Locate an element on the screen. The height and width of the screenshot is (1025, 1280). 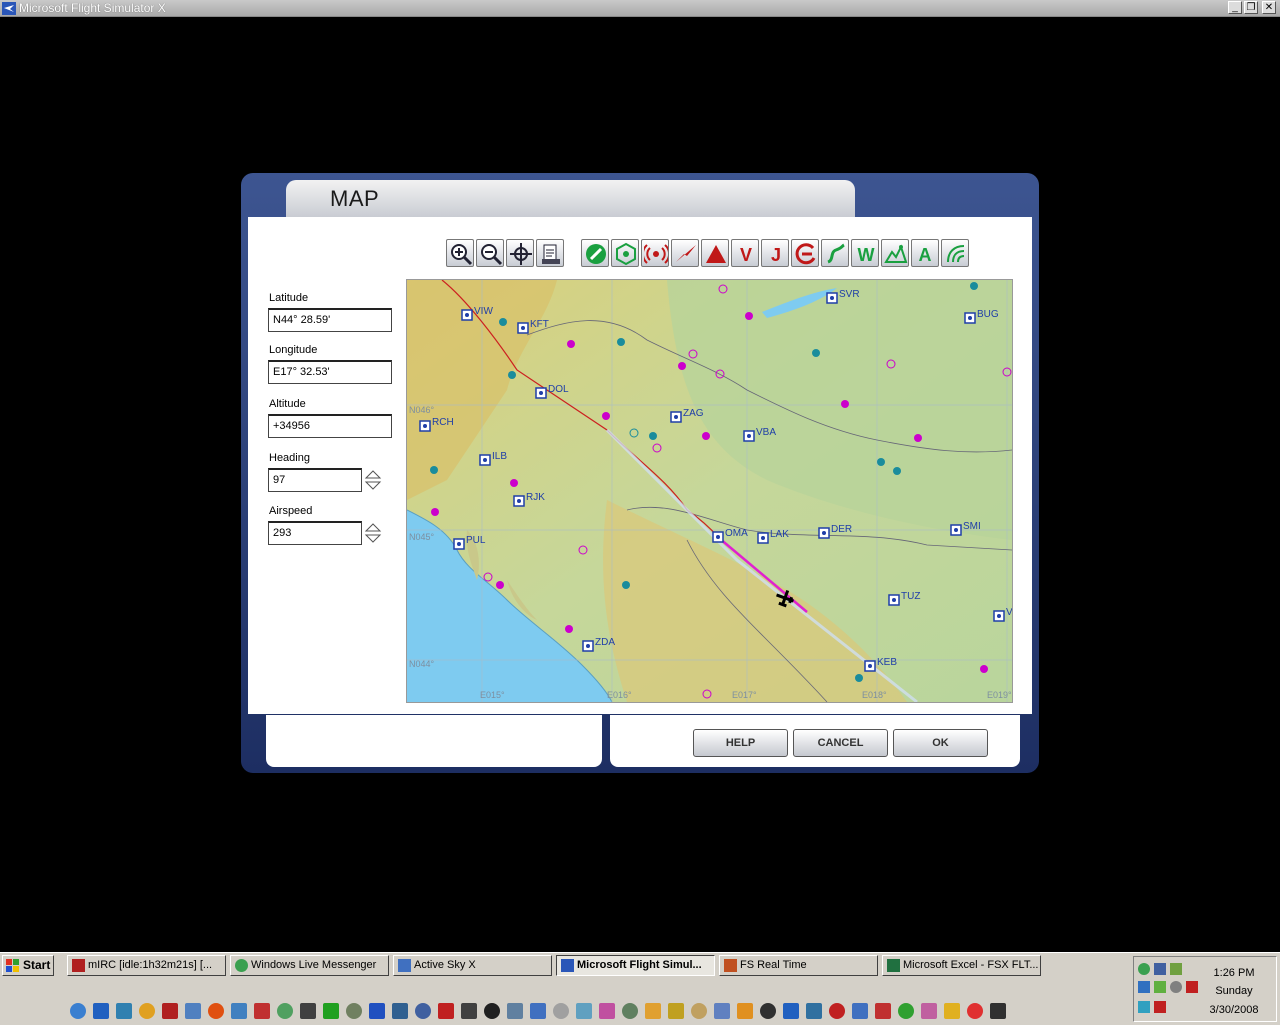
intersections-toggle is located at coordinates (685, 253).